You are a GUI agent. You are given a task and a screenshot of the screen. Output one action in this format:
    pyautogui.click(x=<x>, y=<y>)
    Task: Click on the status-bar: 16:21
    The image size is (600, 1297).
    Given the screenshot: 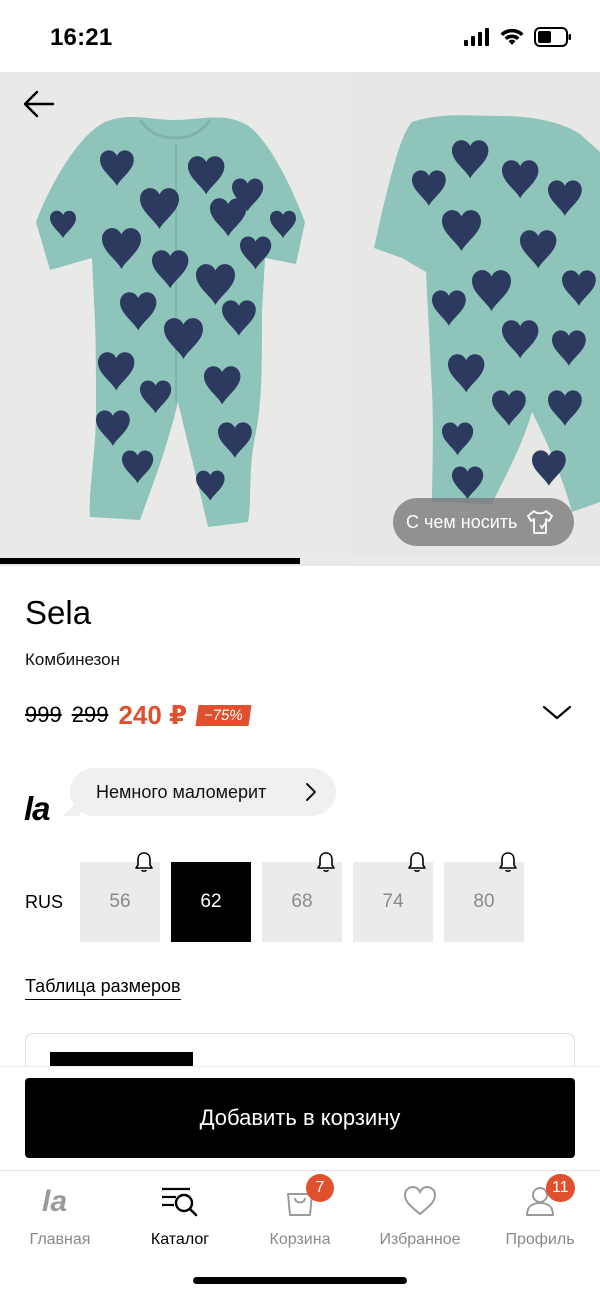 What is the action you would take?
    pyautogui.click(x=300, y=36)
    